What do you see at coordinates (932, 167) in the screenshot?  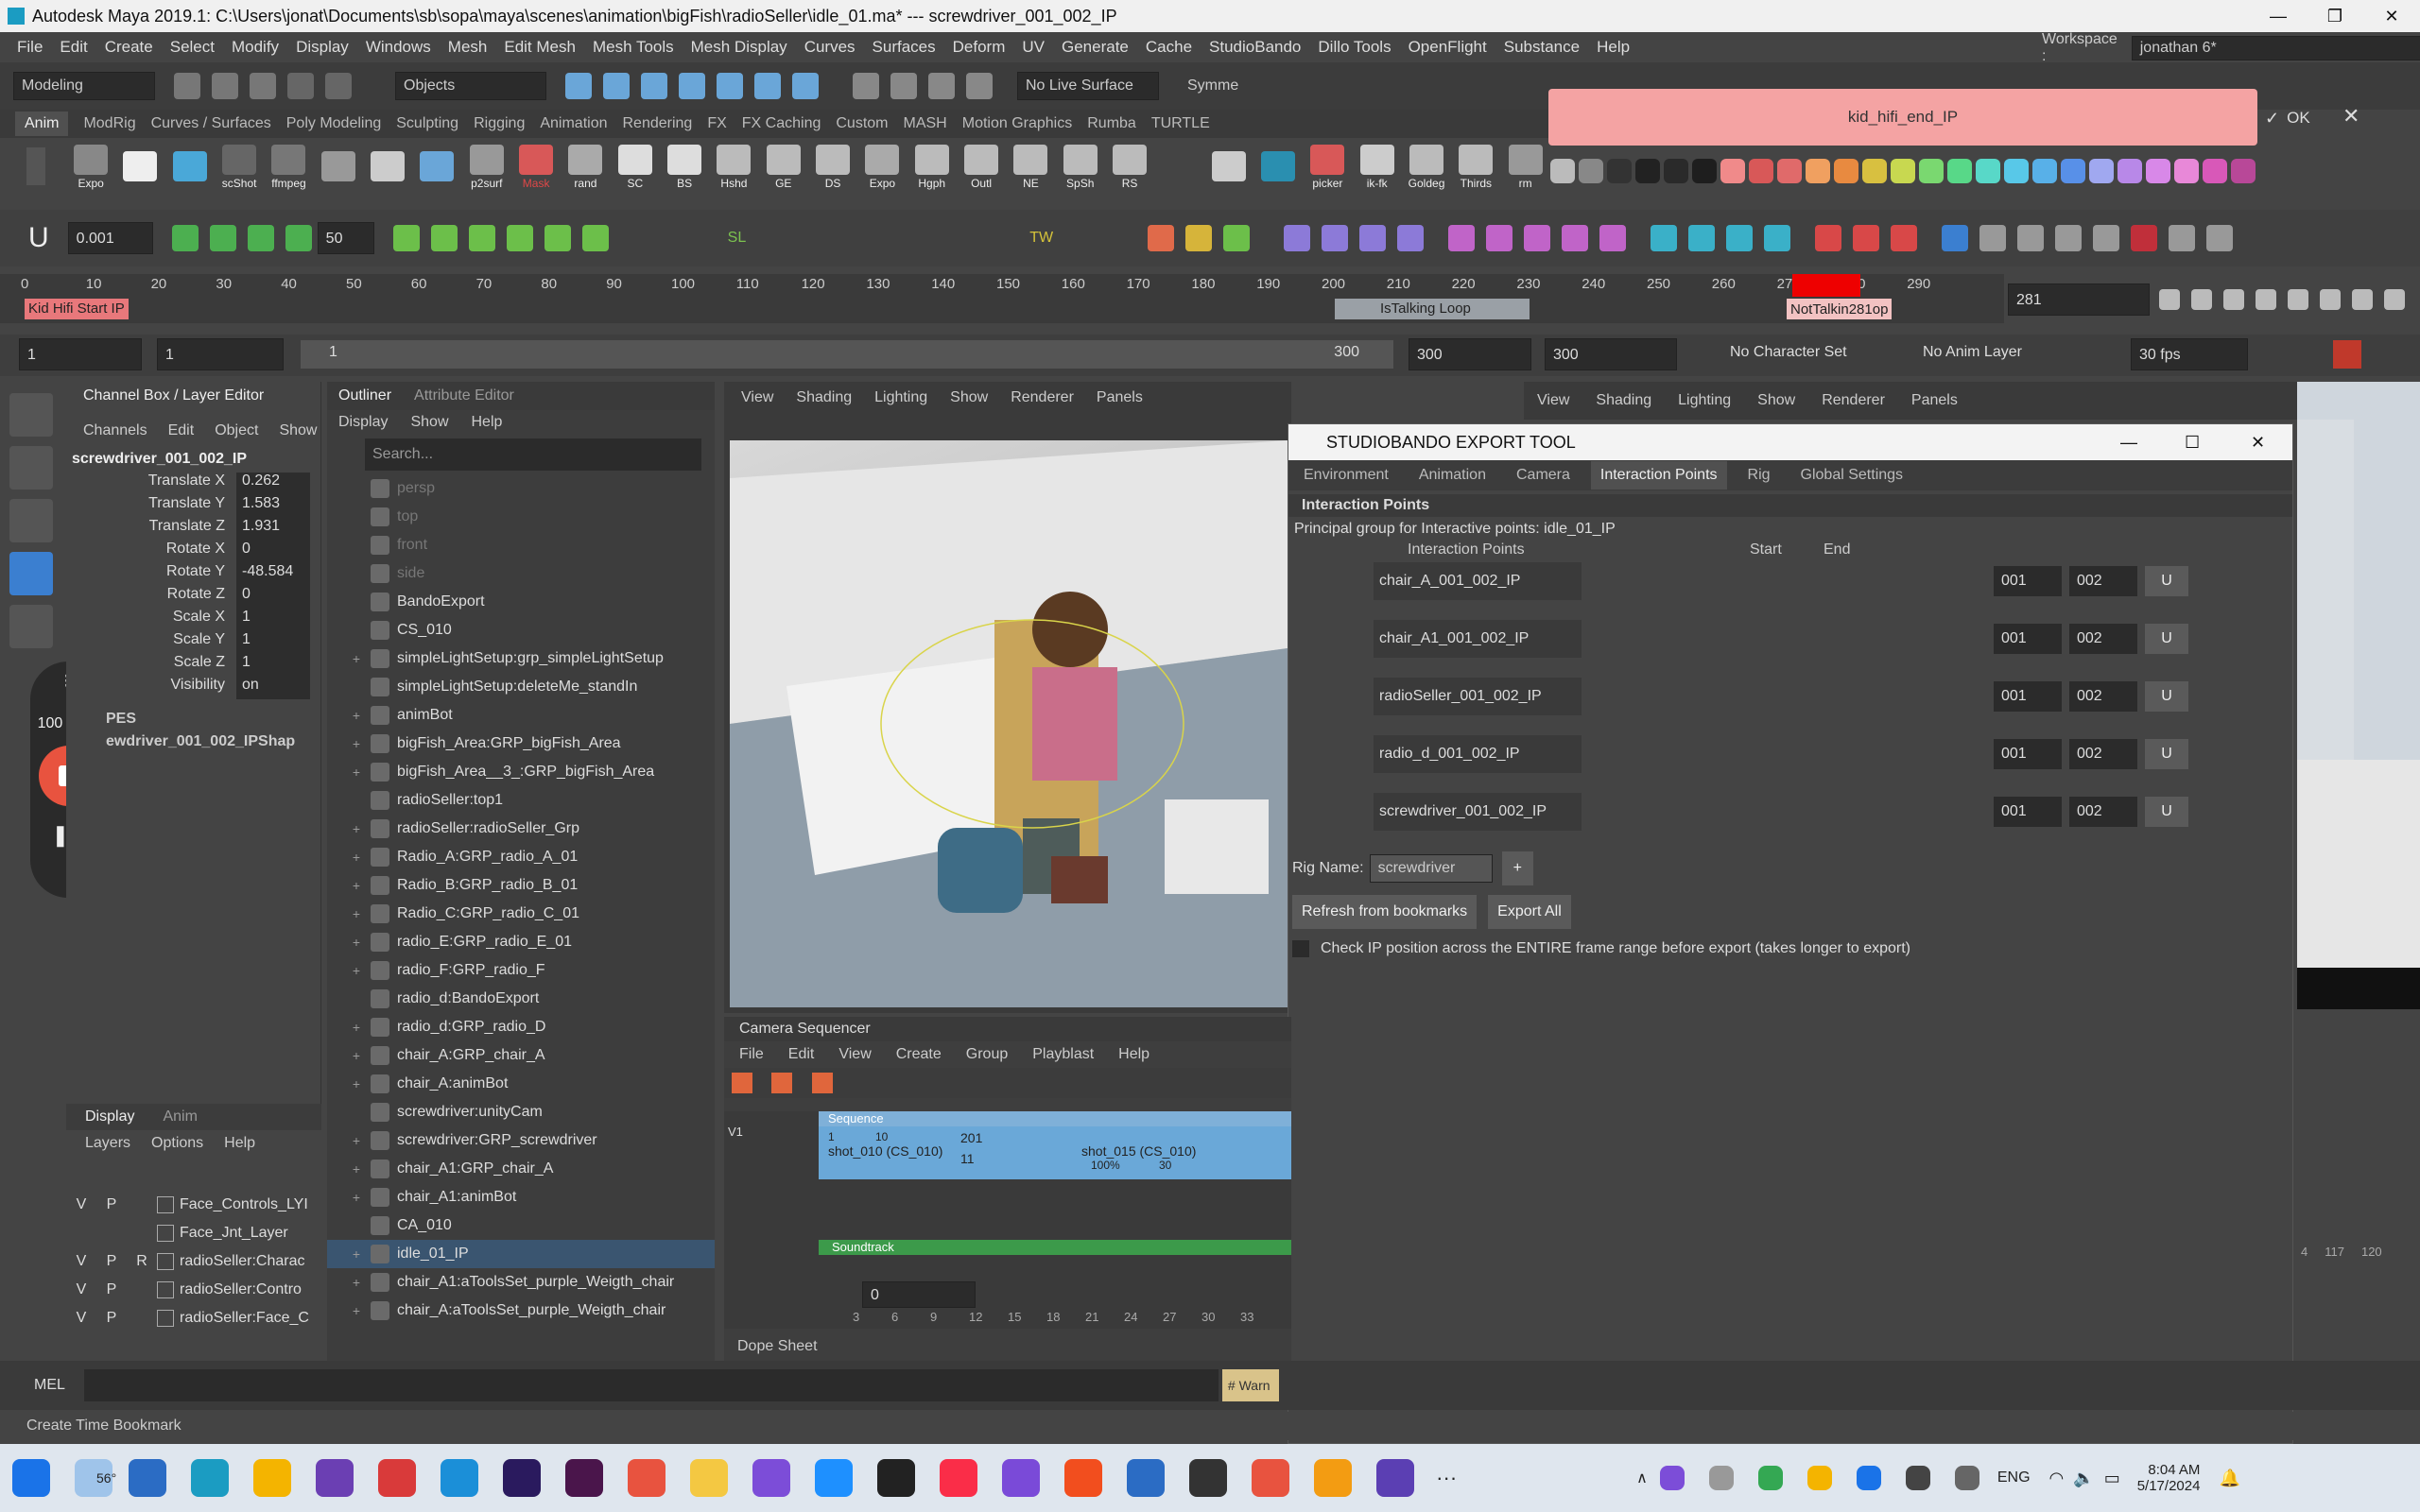 I see `shelf-button-17: Hgph` at bounding box center [932, 167].